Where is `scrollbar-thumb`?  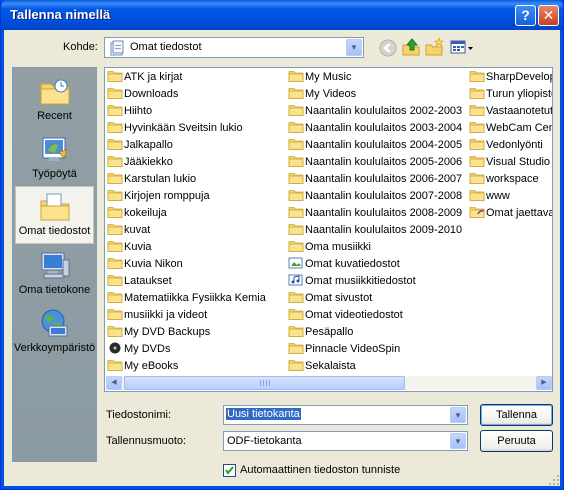 scrollbar-thumb is located at coordinates (264, 383).